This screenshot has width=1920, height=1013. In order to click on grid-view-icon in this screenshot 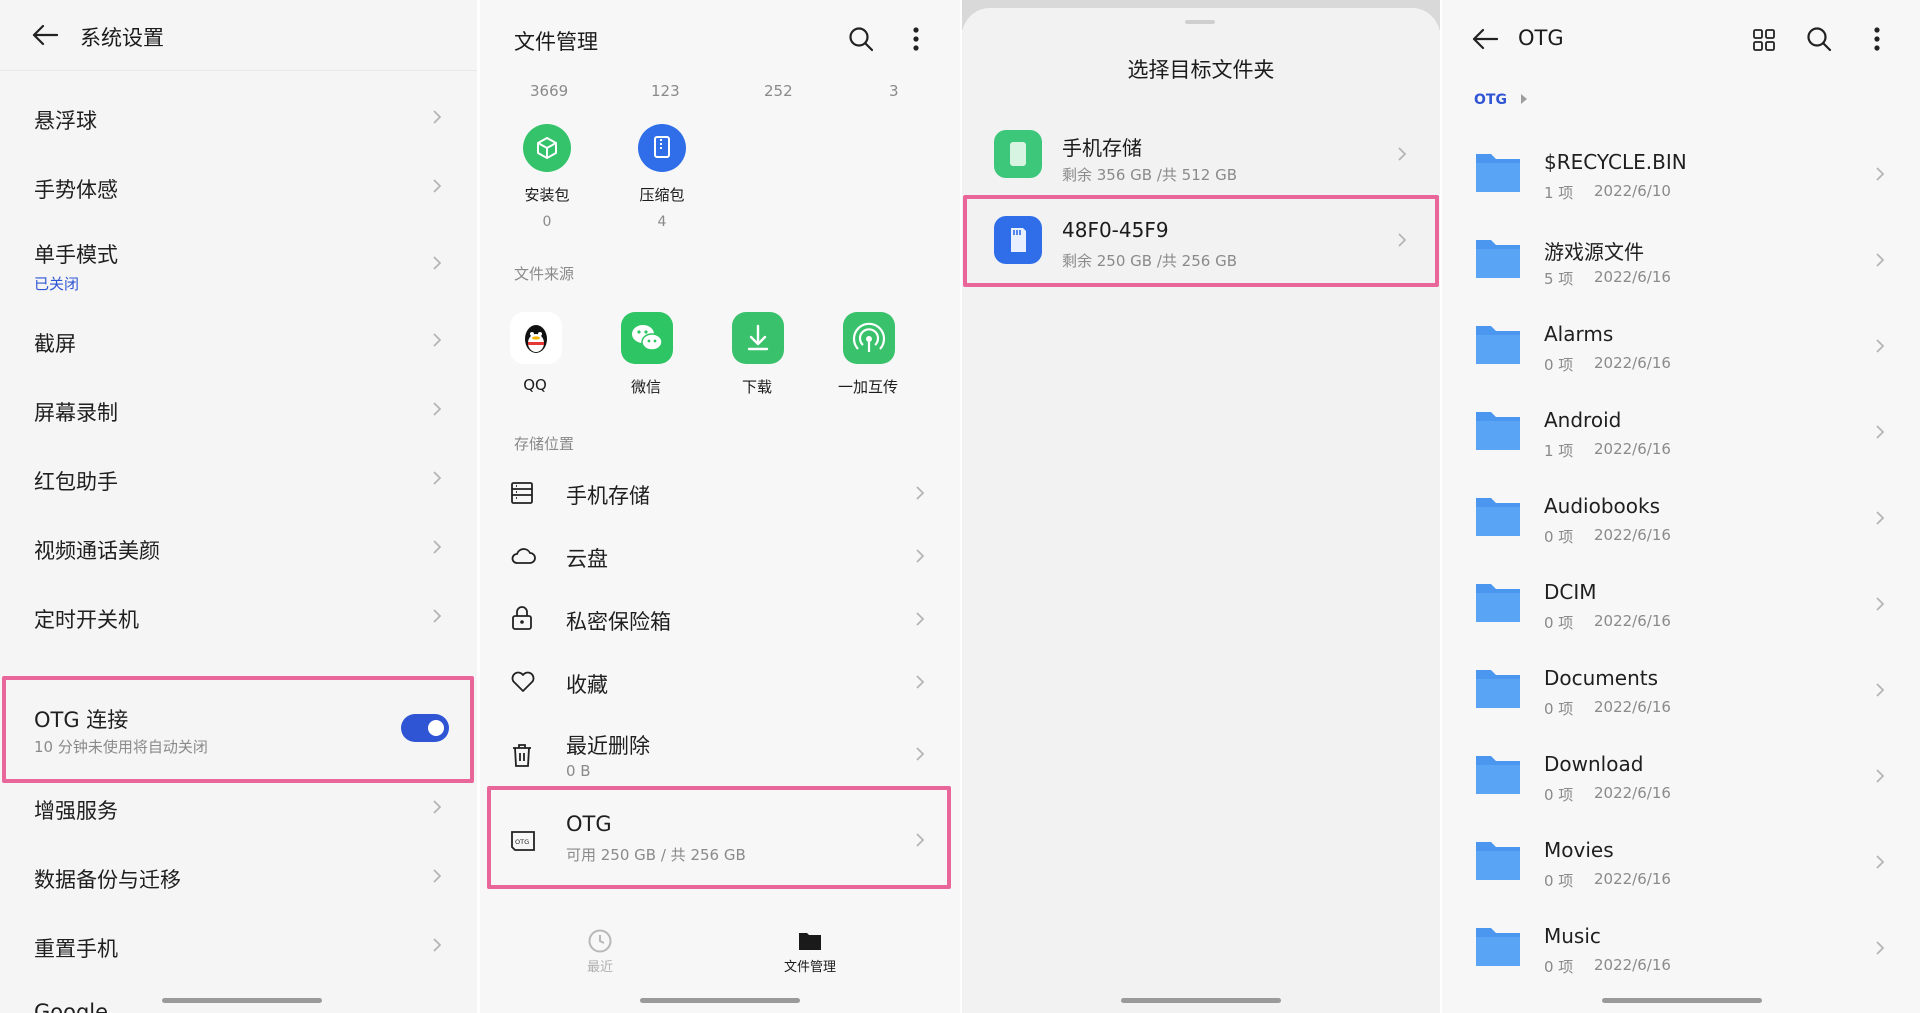, I will do `click(1764, 42)`.